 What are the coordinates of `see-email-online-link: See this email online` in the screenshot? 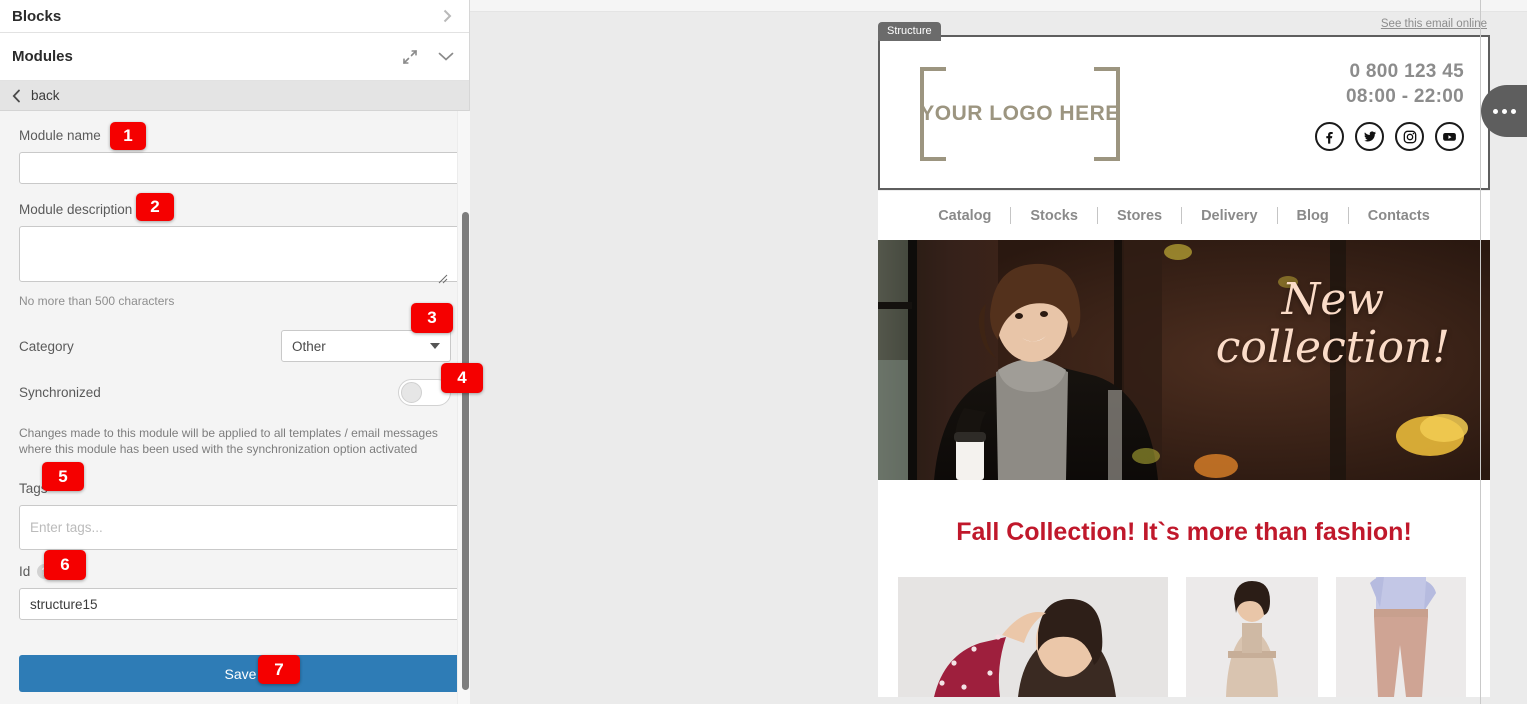 It's located at (1184, 26).